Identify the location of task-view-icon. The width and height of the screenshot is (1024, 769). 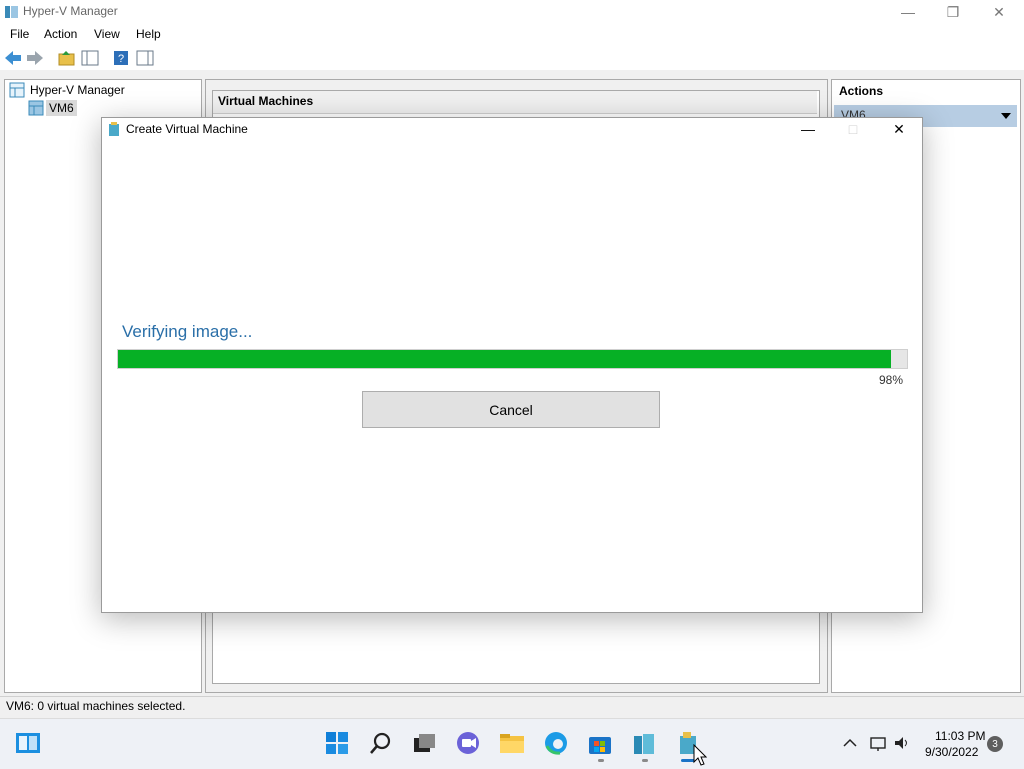
(424, 743).